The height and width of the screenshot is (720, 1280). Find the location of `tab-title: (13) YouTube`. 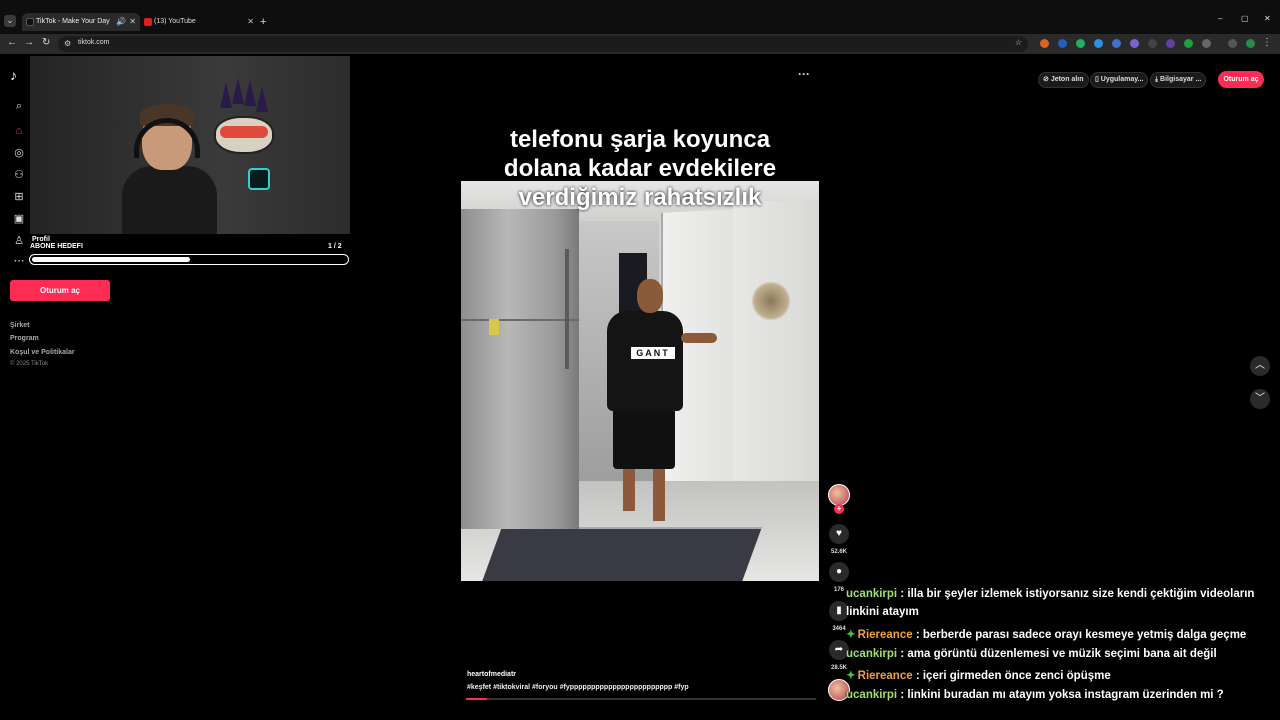

tab-title: (13) YouTube is located at coordinates (175, 21).